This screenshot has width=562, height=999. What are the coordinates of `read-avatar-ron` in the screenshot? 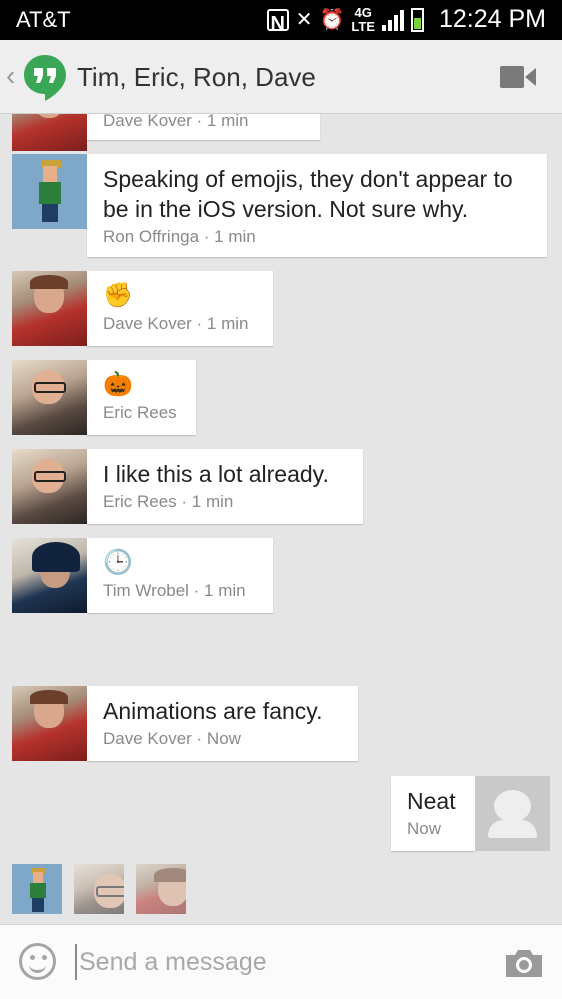 It's located at (37, 889).